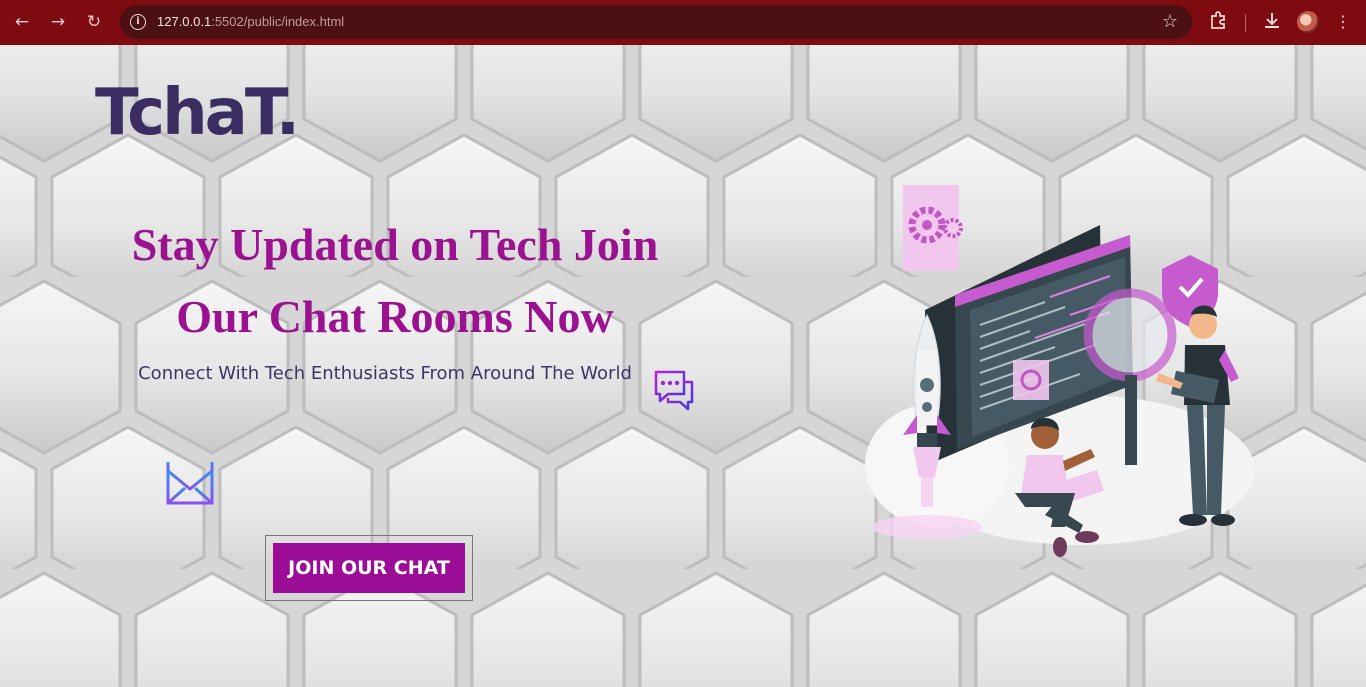 This screenshot has width=1366, height=687. I want to click on url-host: 127.0.0.1, so click(184, 21).